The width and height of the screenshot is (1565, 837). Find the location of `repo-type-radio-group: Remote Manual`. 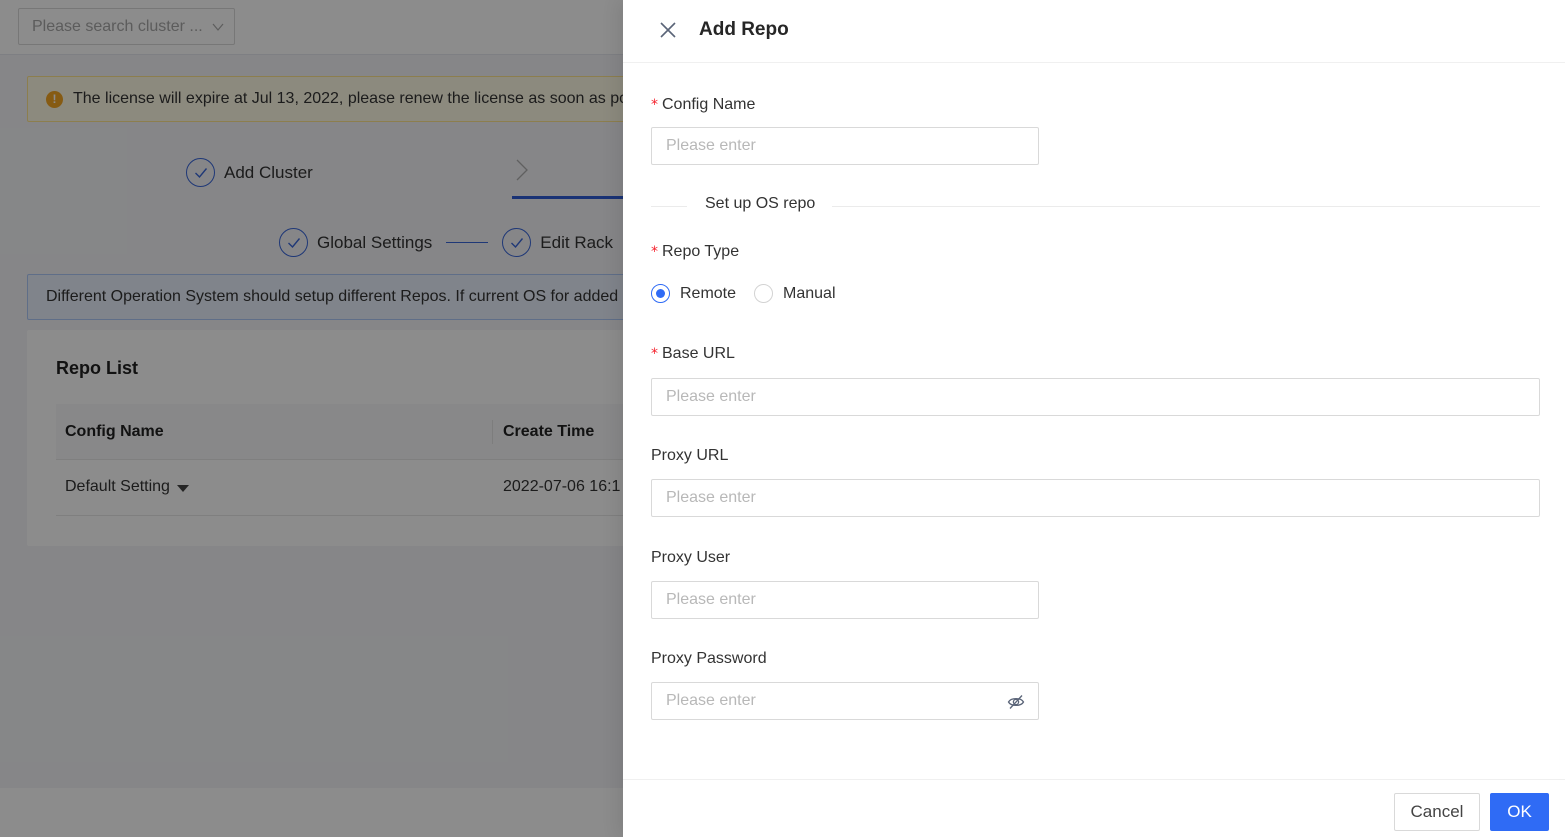

repo-type-radio-group: Remote Manual is located at coordinates (752, 293).